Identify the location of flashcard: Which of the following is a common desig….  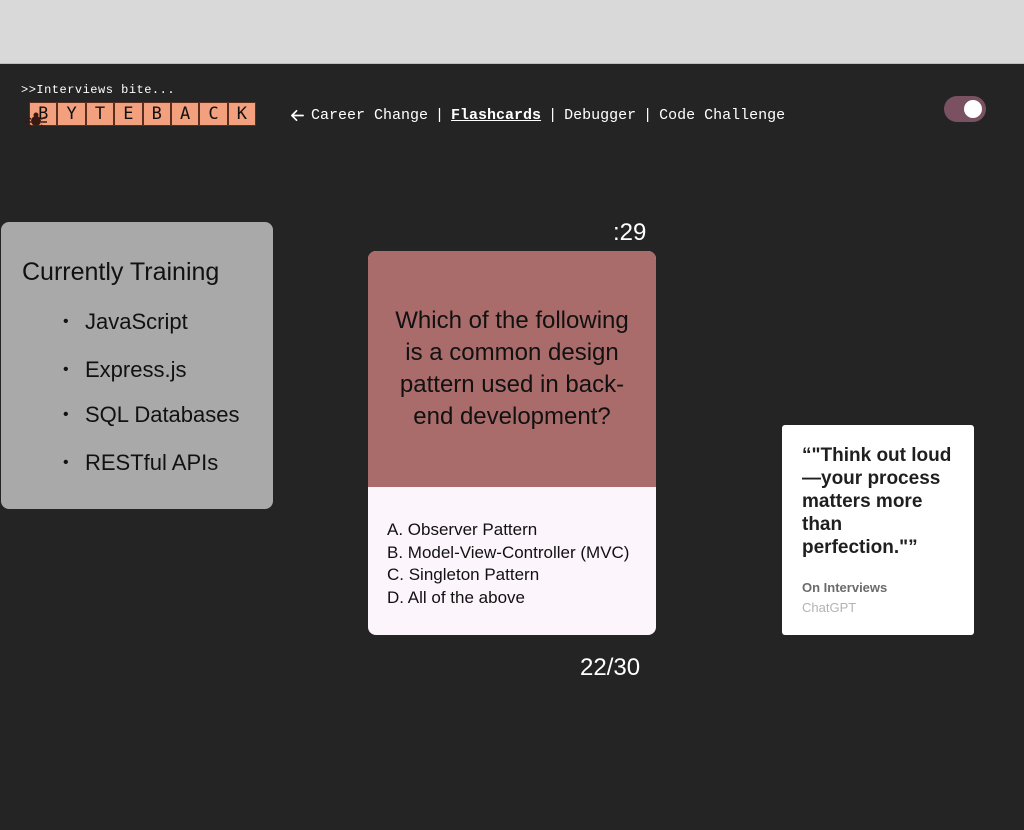
(512, 443).